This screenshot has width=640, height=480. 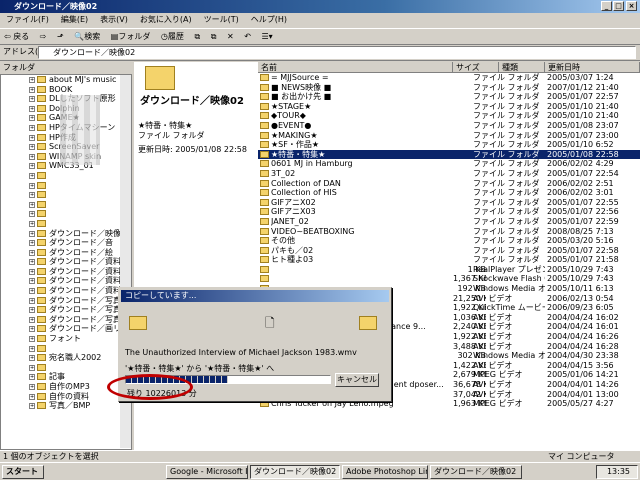 I want to click on tree-item: + ダウンロード／写真02, so click(x=66, y=320).